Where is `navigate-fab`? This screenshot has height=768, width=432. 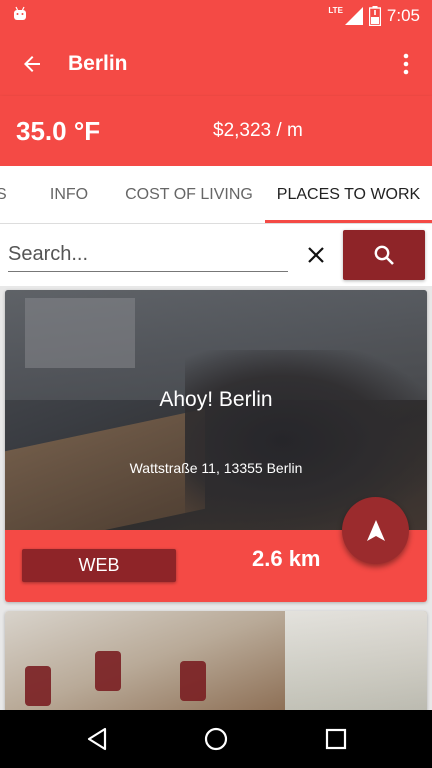
navigate-fab is located at coordinates (375, 530).